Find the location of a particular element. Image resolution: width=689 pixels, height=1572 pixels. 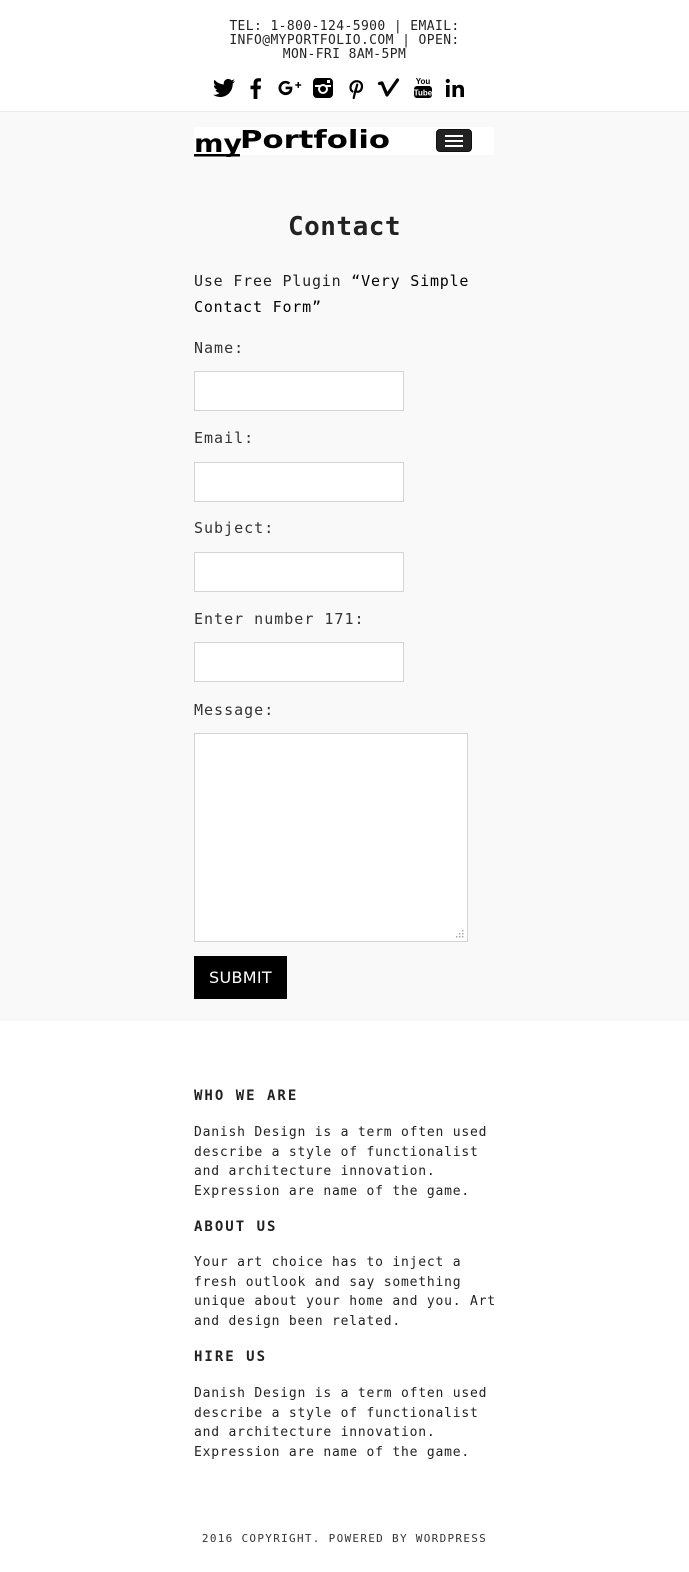

intro-prefix: Use Free Plugin is located at coordinates (273, 281).